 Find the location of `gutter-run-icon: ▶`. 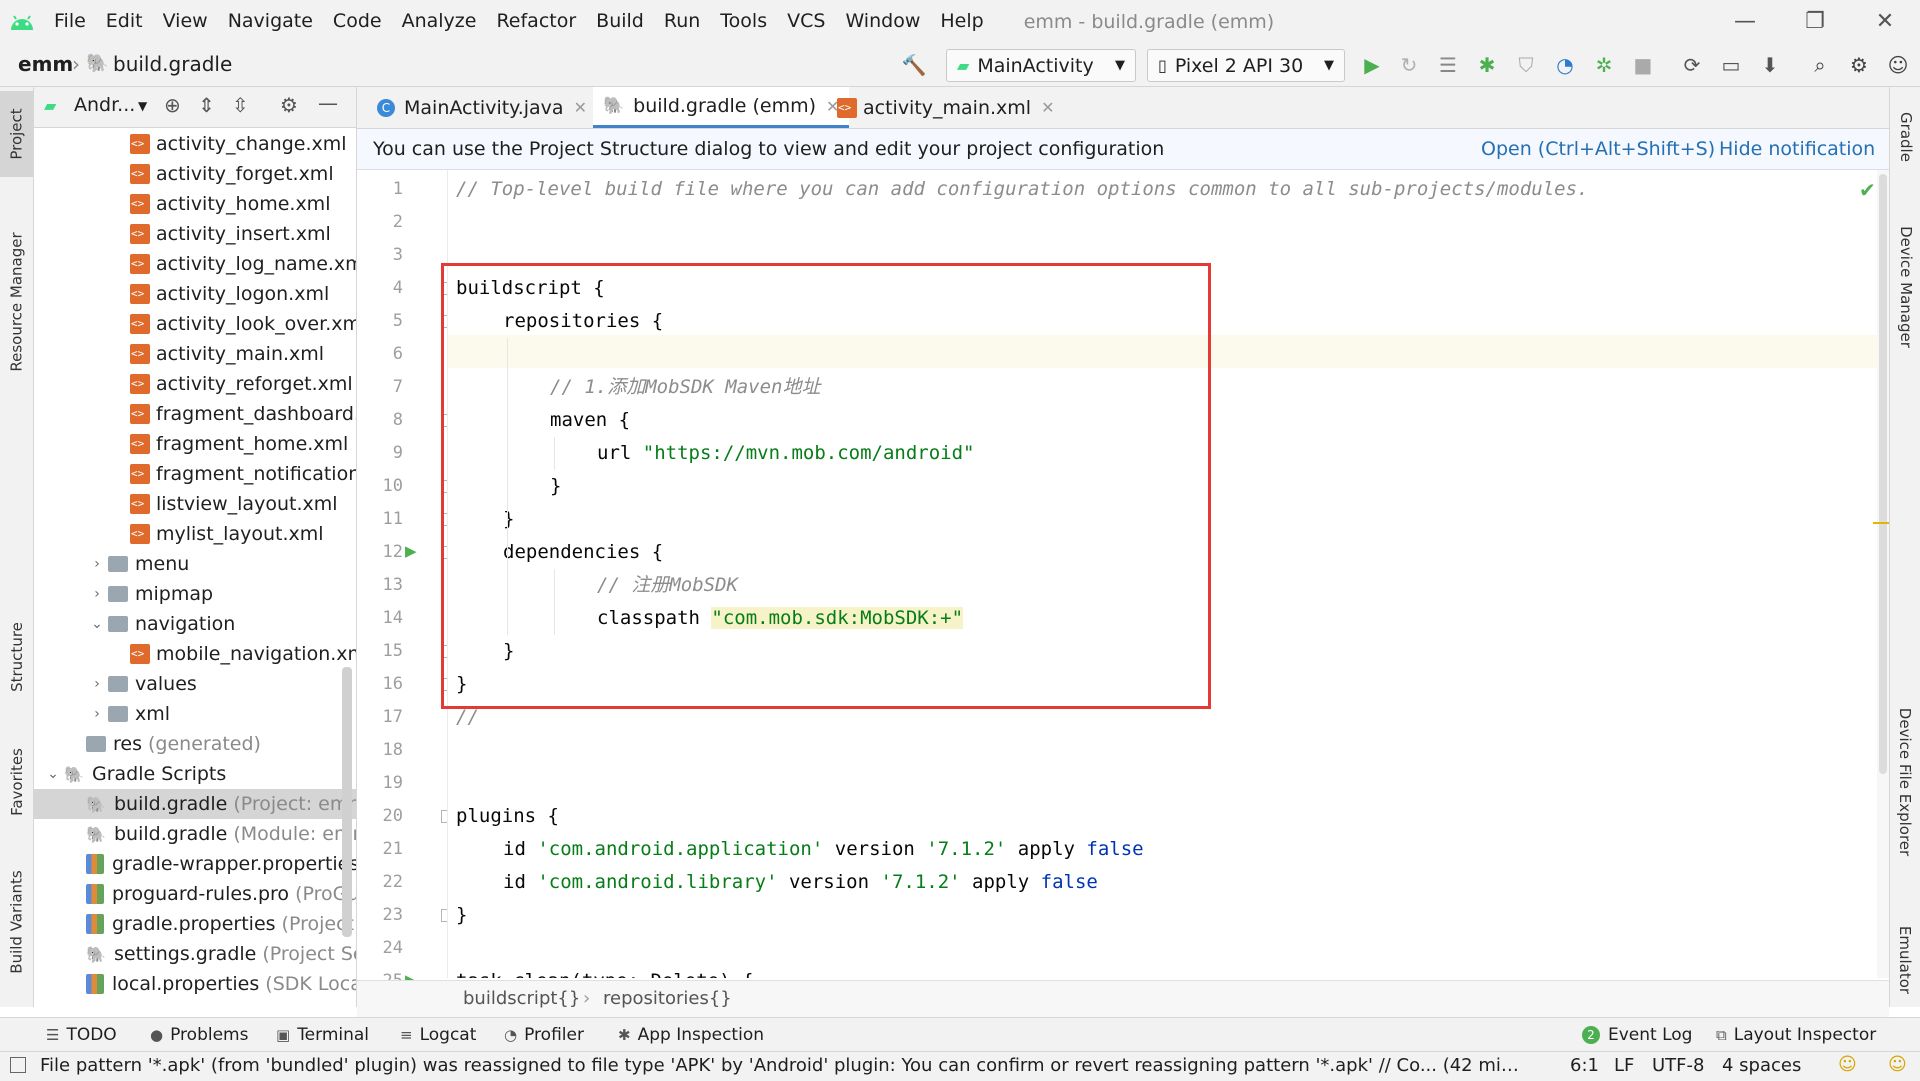

gutter-run-icon: ▶ is located at coordinates (411, 551).